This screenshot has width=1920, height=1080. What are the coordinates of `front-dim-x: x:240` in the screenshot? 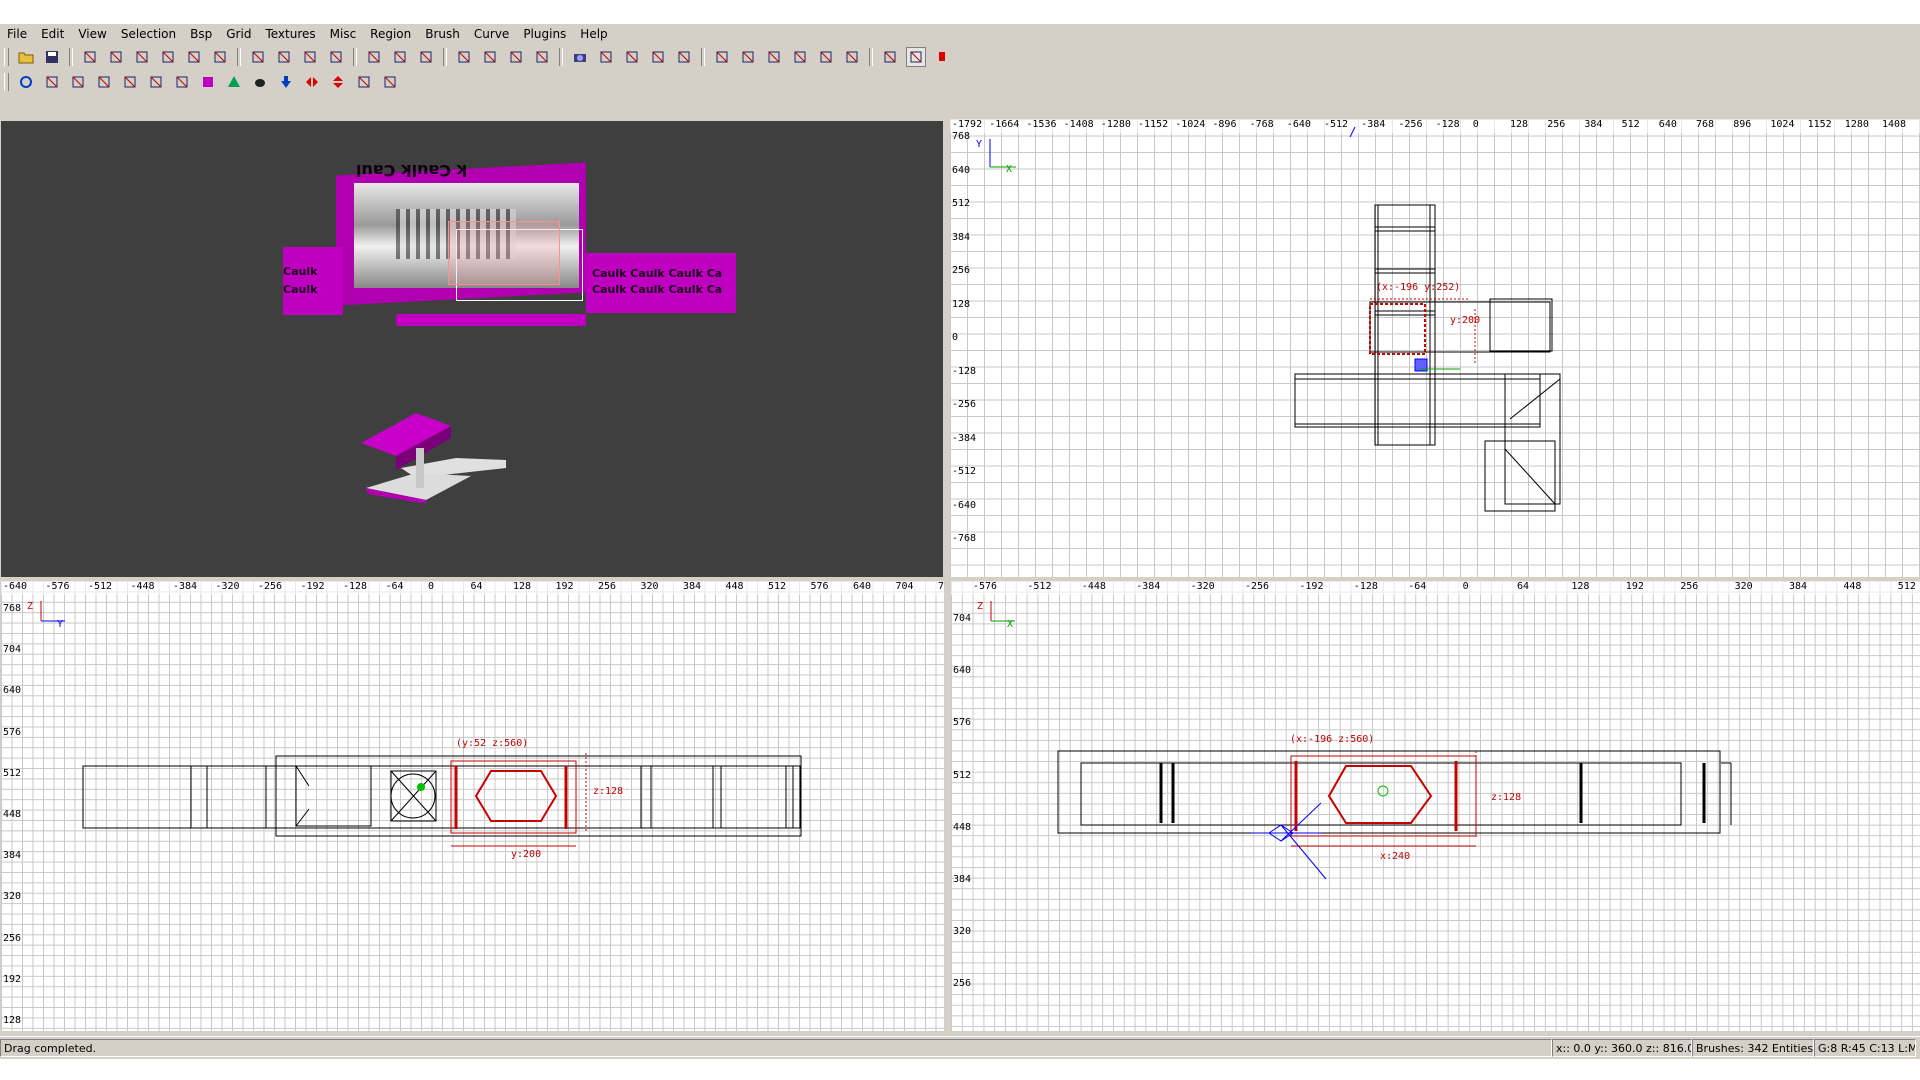 It's located at (1395, 856).